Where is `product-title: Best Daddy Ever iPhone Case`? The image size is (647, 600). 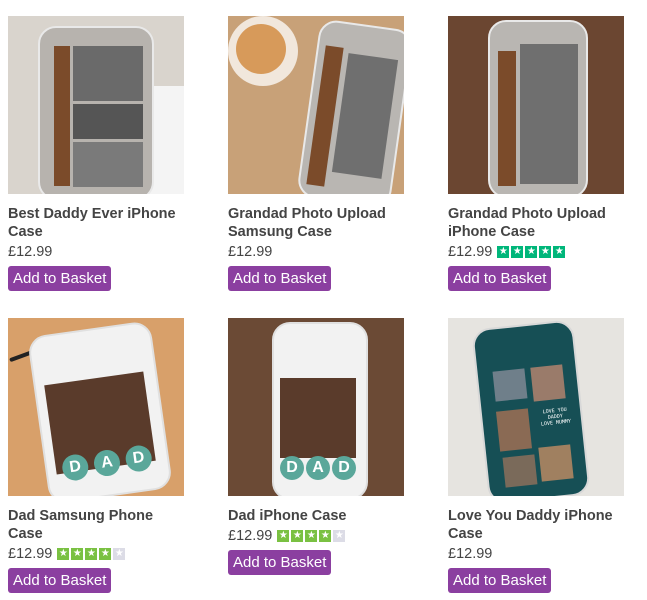 product-title: Best Daddy Ever iPhone Case is located at coordinates (96, 223).